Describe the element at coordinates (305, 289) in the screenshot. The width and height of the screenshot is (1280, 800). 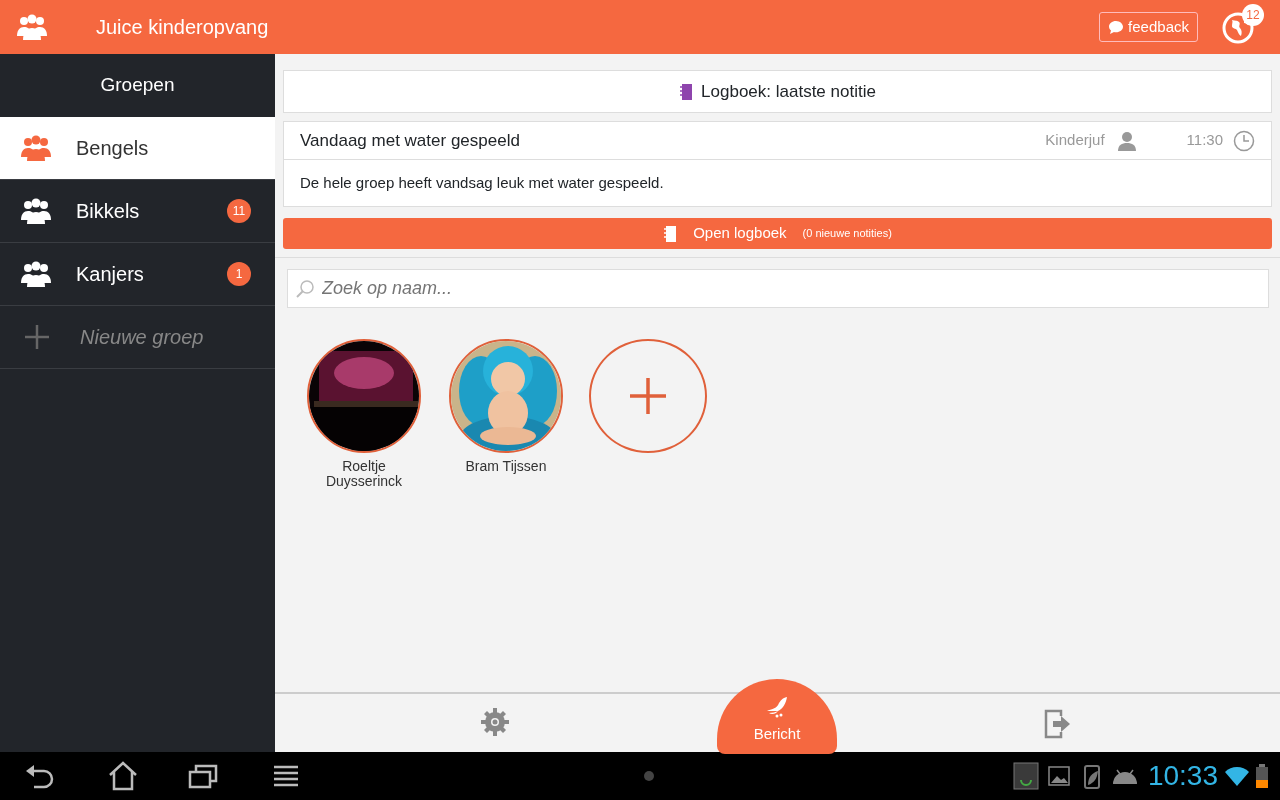
I see `search-icon` at that location.